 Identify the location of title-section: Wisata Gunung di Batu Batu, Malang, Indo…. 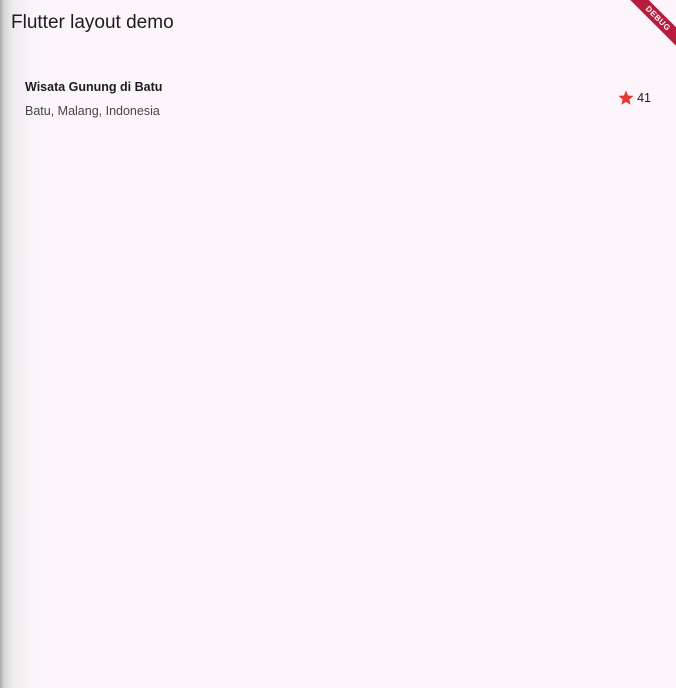
(338, 100).